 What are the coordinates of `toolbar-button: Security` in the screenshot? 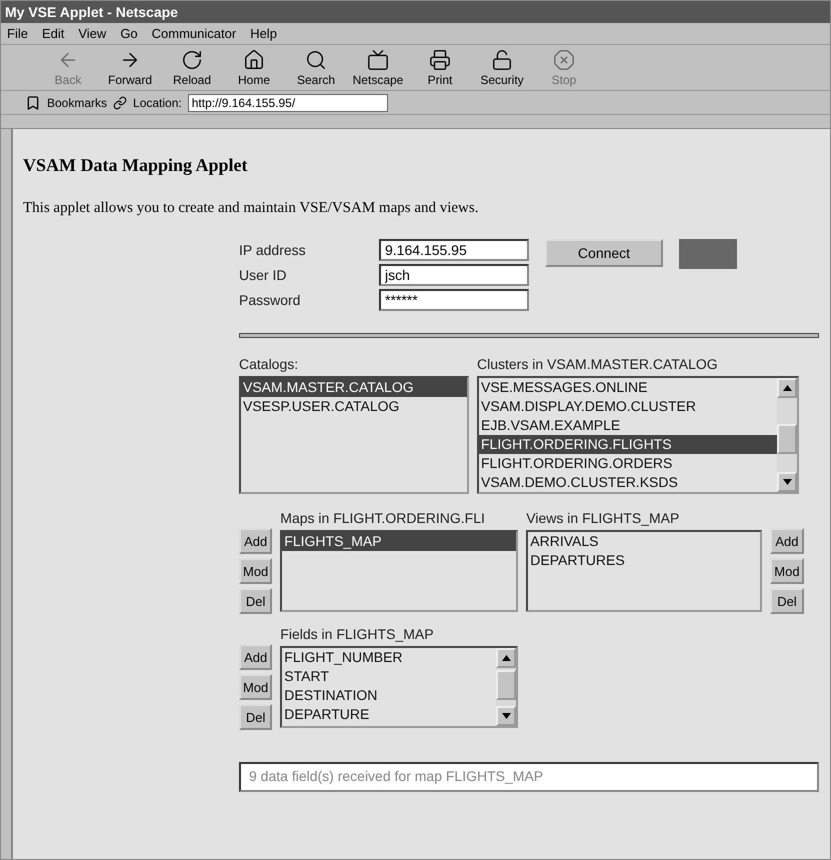 It's located at (502, 67).